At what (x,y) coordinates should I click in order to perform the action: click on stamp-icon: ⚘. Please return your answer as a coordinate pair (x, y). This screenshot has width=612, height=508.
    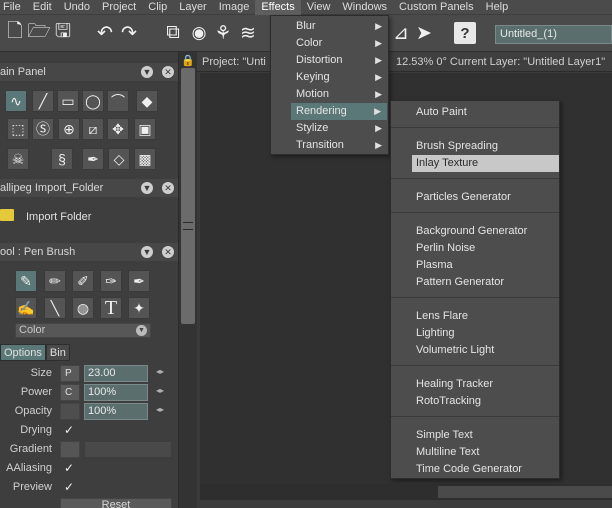
    Looking at the image, I should click on (223, 33).